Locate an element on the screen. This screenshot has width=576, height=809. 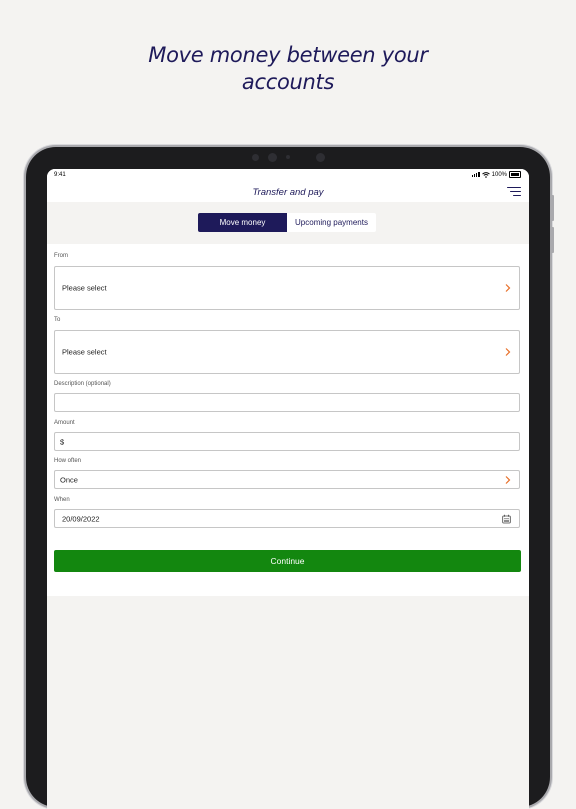
marketing-headline: Move money between your accounts is located at coordinates (288, 69).